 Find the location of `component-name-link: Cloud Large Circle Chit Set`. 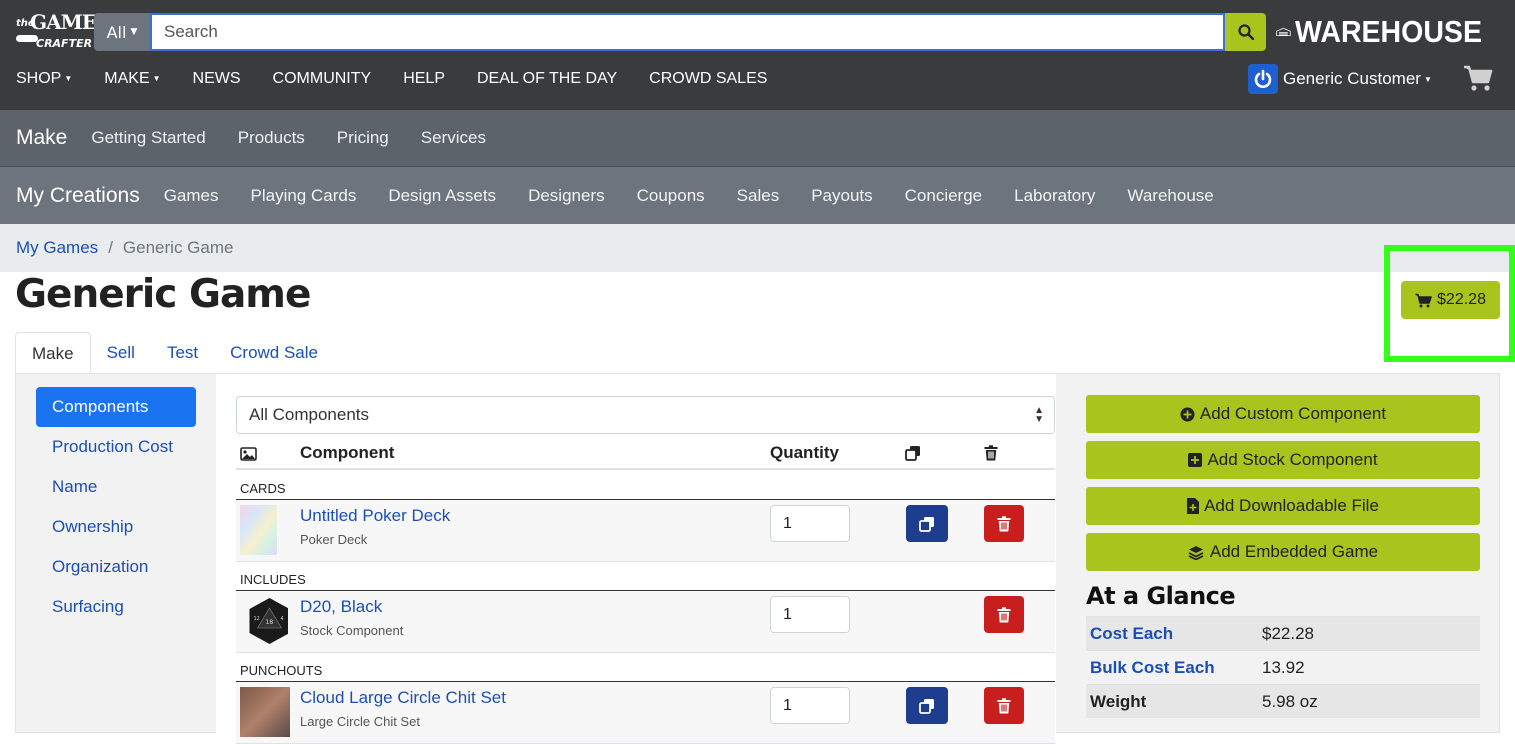

component-name-link: Cloud Large Circle Chit Set is located at coordinates (403, 698).